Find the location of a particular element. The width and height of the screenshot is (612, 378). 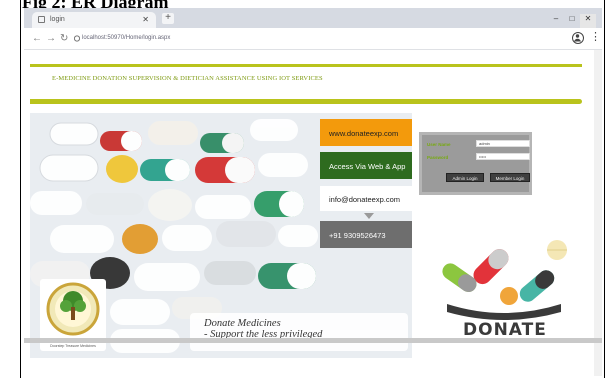

close-tab-icon: ✕ is located at coordinates (145, 19).